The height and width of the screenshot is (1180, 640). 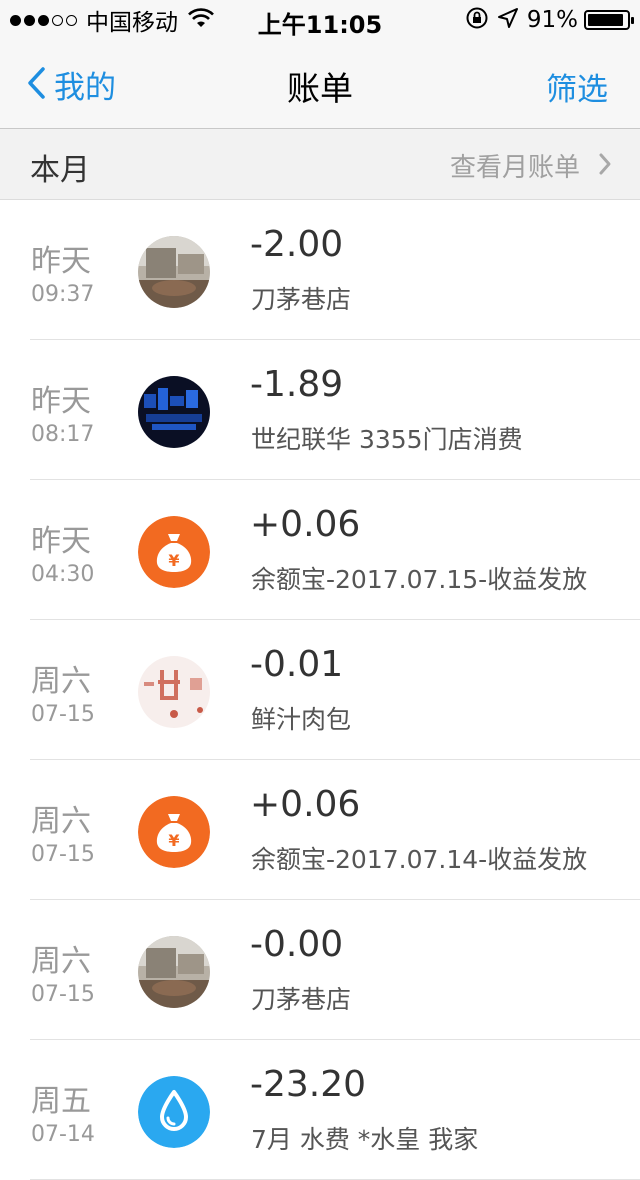 I want to click on orientation-lock-icon, so click(x=477, y=20).